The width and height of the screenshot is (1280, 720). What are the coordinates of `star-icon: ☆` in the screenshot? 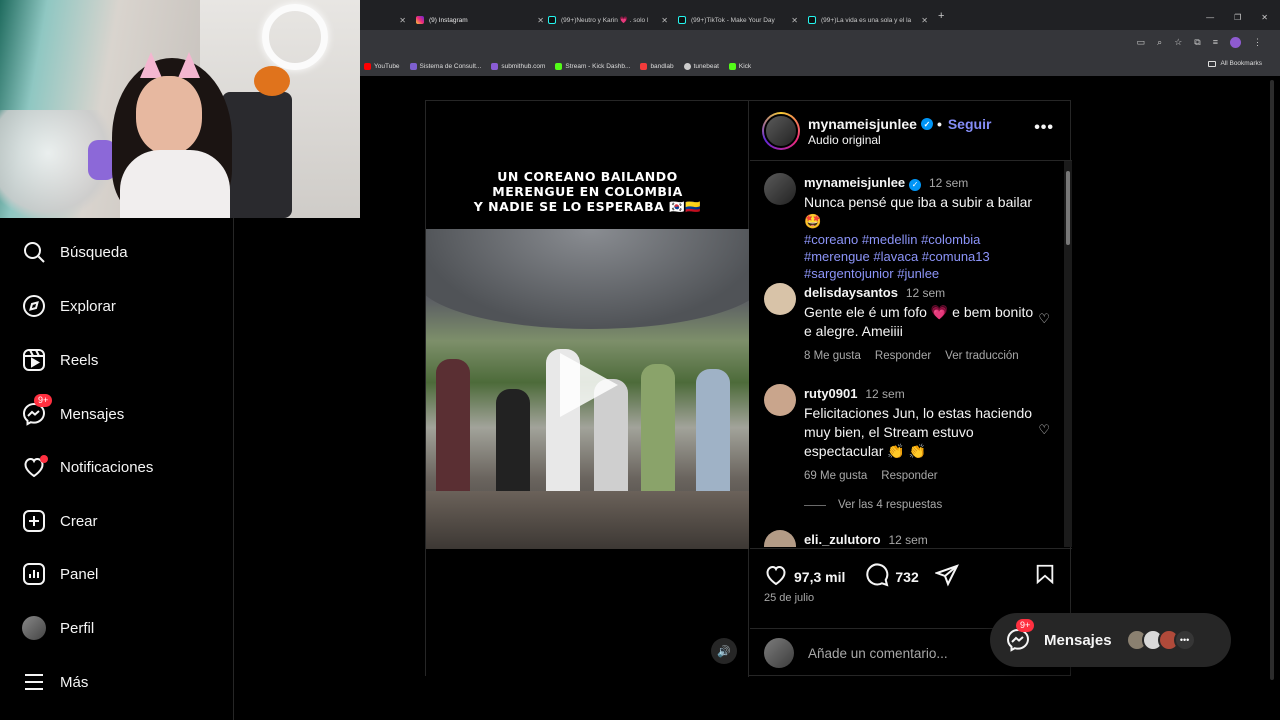 It's located at (1178, 42).